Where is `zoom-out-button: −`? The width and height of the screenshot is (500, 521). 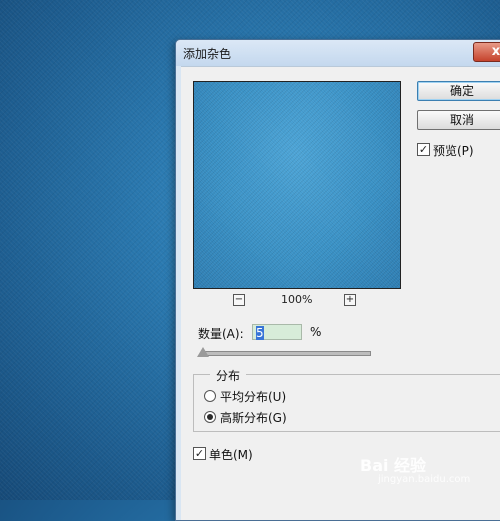
zoom-out-button: − is located at coordinates (239, 300).